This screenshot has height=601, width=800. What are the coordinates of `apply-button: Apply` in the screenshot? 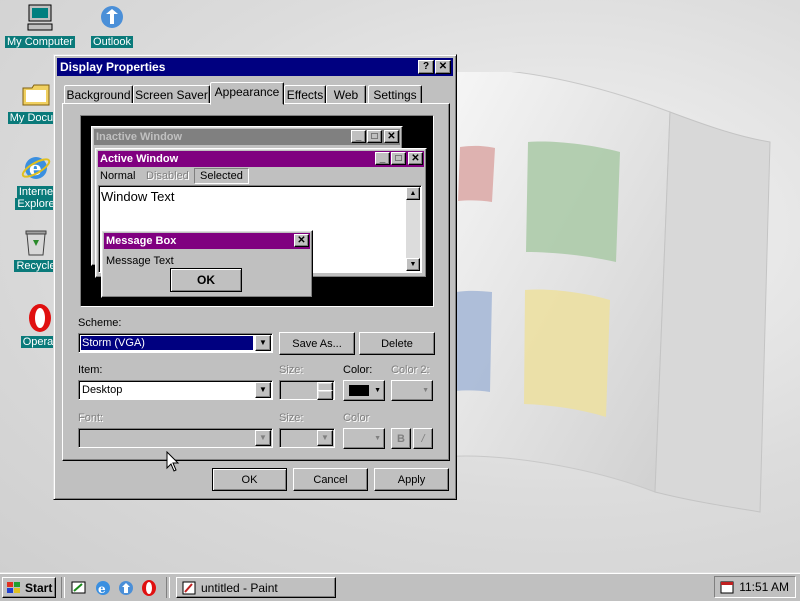 It's located at (411, 479).